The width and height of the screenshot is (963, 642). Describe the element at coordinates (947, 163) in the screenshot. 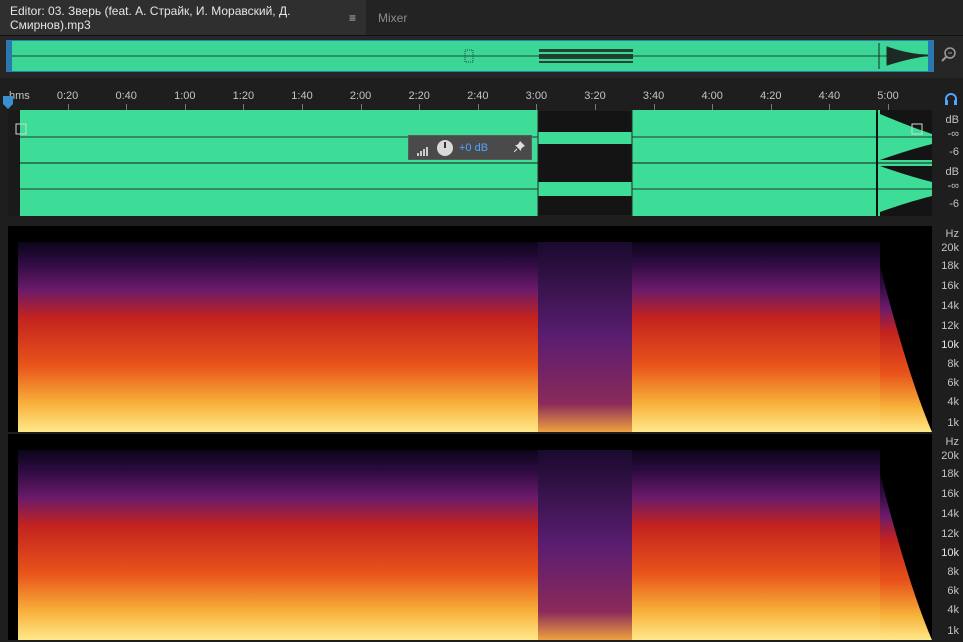

I see `db-scale: dB -∞ -6 dB -∞ -6` at that location.